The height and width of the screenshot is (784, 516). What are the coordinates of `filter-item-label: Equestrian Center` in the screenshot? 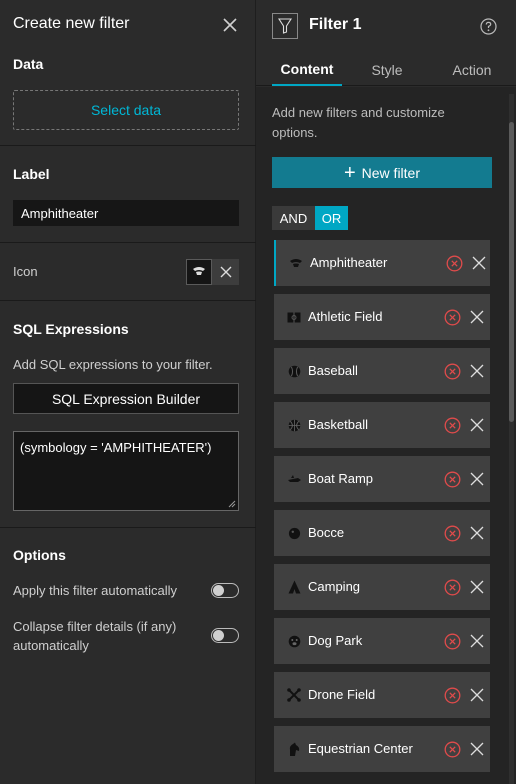 It's located at (360, 748).